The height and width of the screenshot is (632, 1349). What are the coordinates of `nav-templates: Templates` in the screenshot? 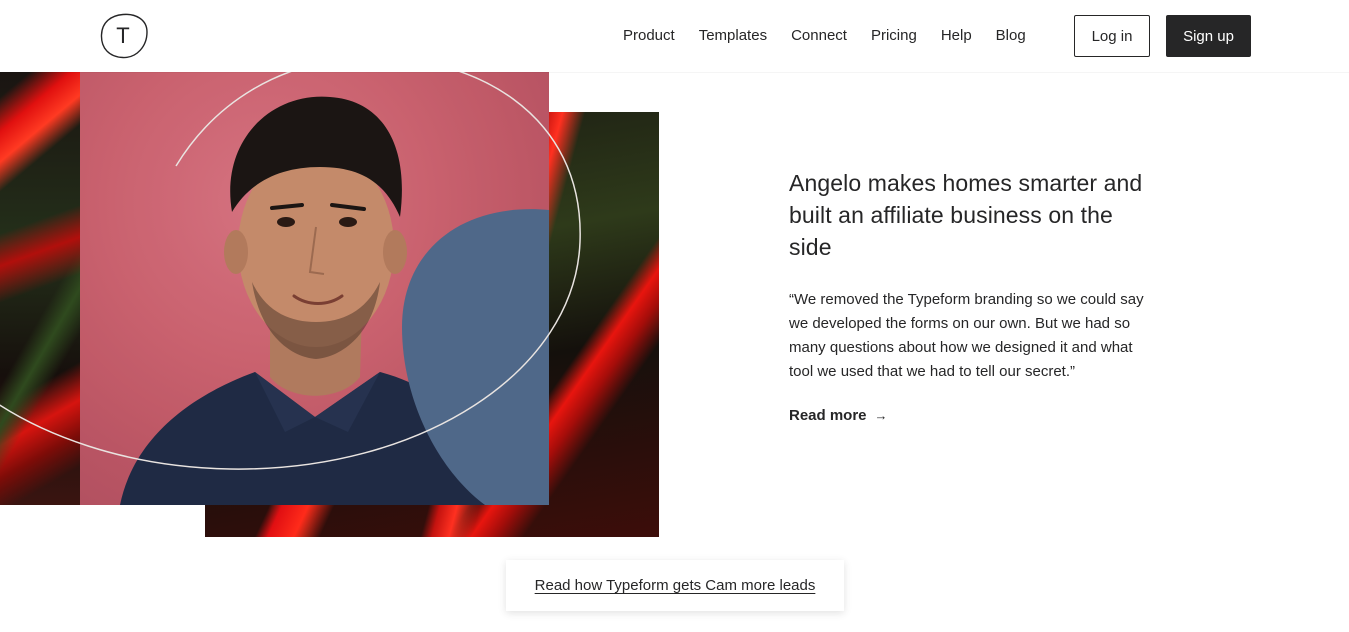 It's located at (733, 36).